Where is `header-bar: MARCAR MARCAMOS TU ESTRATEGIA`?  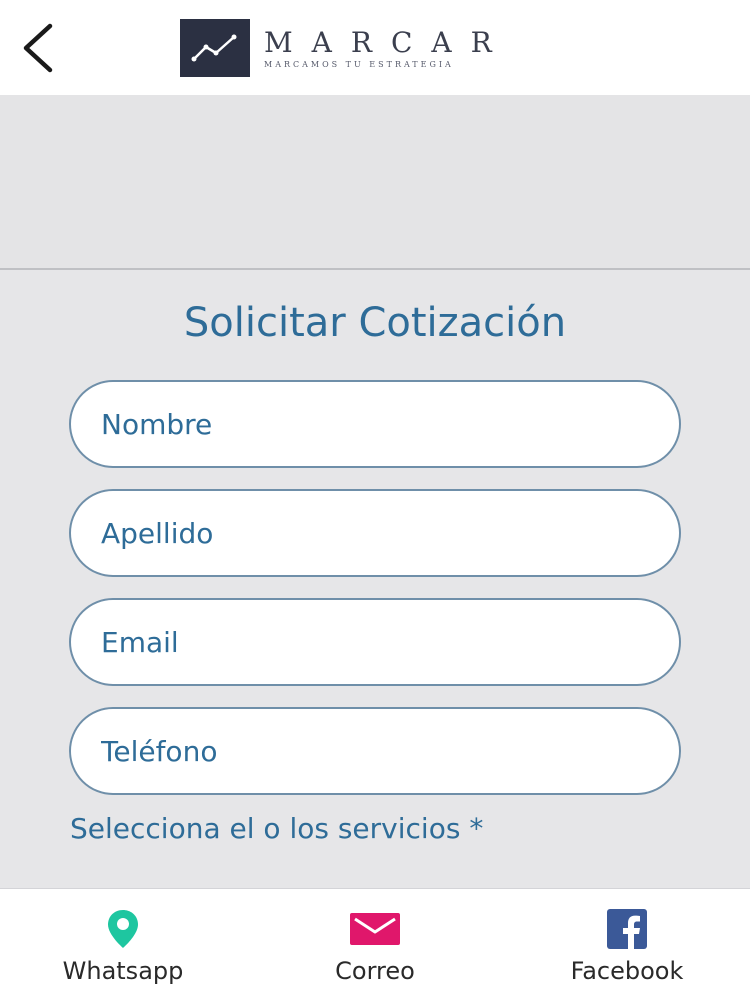 header-bar: MARCAR MARCAMOS TU ESTRATEGIA is located at coordinates (375, 47).